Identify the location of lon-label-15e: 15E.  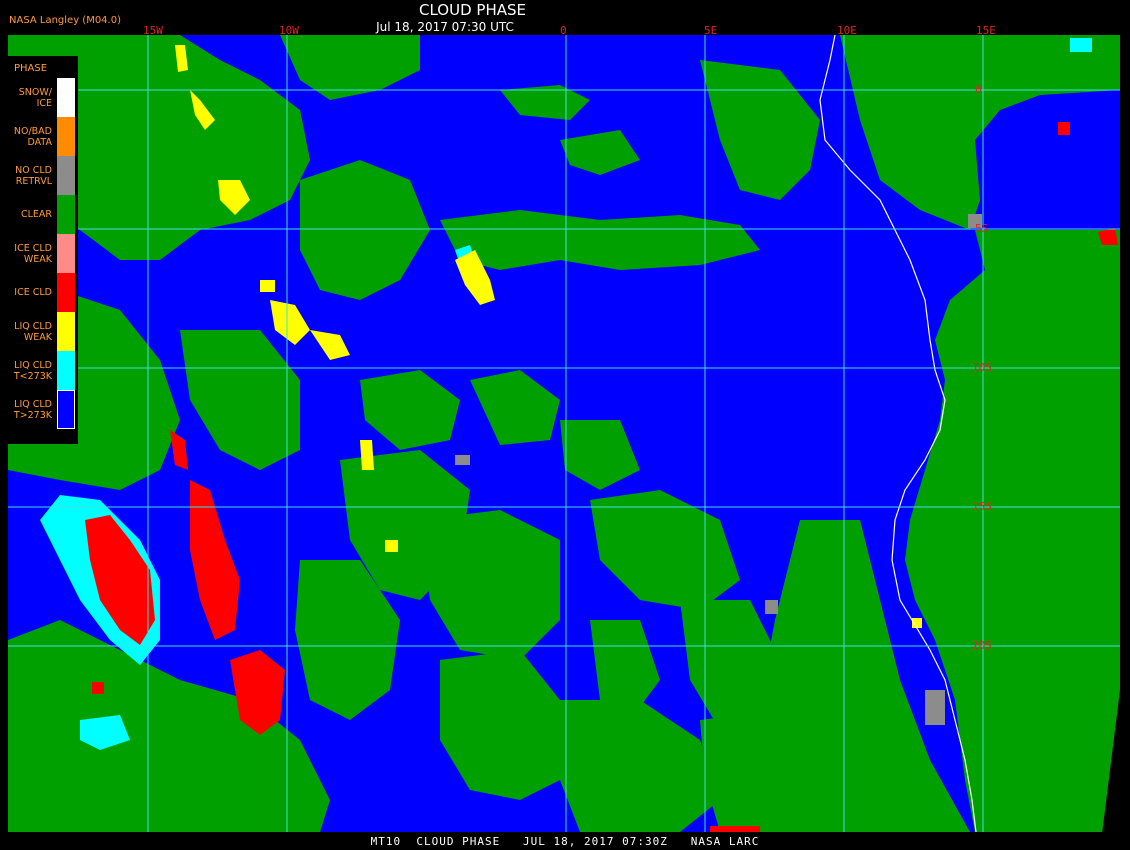
(986, 30).